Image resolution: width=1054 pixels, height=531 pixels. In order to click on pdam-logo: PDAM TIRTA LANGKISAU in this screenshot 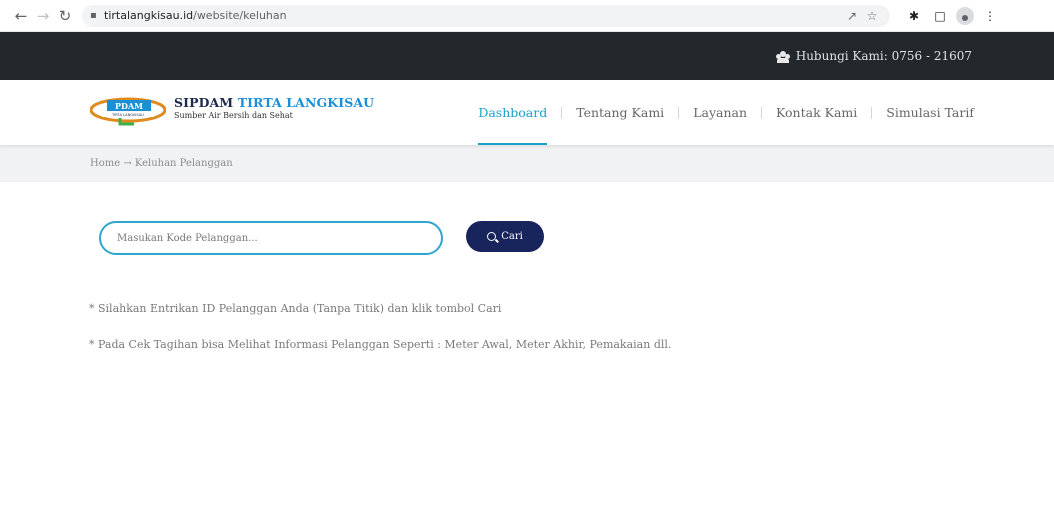, I will do `click(128, 111)`.